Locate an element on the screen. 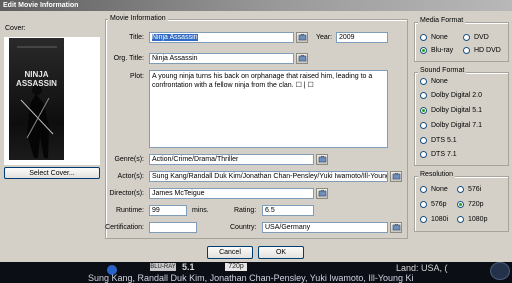 The height and width of the screenshot is (283, 512). directors-field: James McTeigue is located at coordinates (231, 193).